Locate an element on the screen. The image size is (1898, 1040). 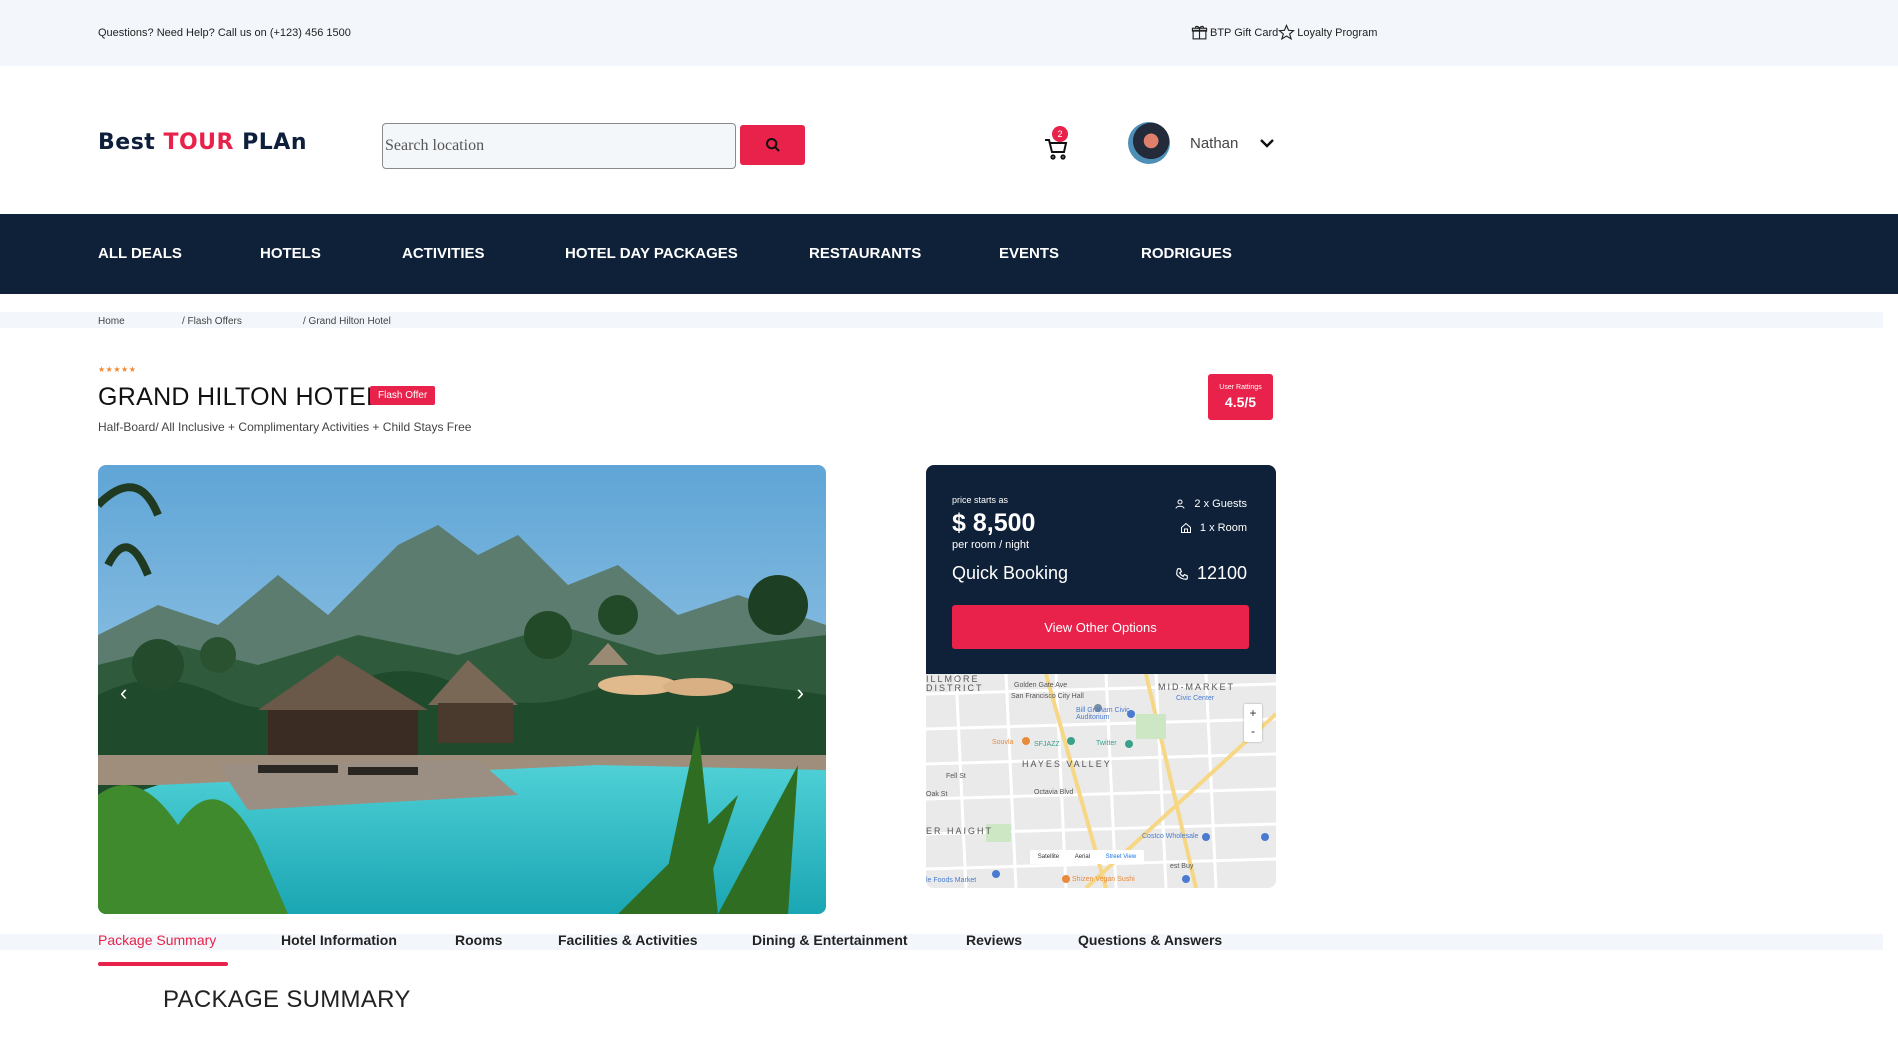
section-title: PACKAGE SUMMARY is located at coordinates (287, 999).